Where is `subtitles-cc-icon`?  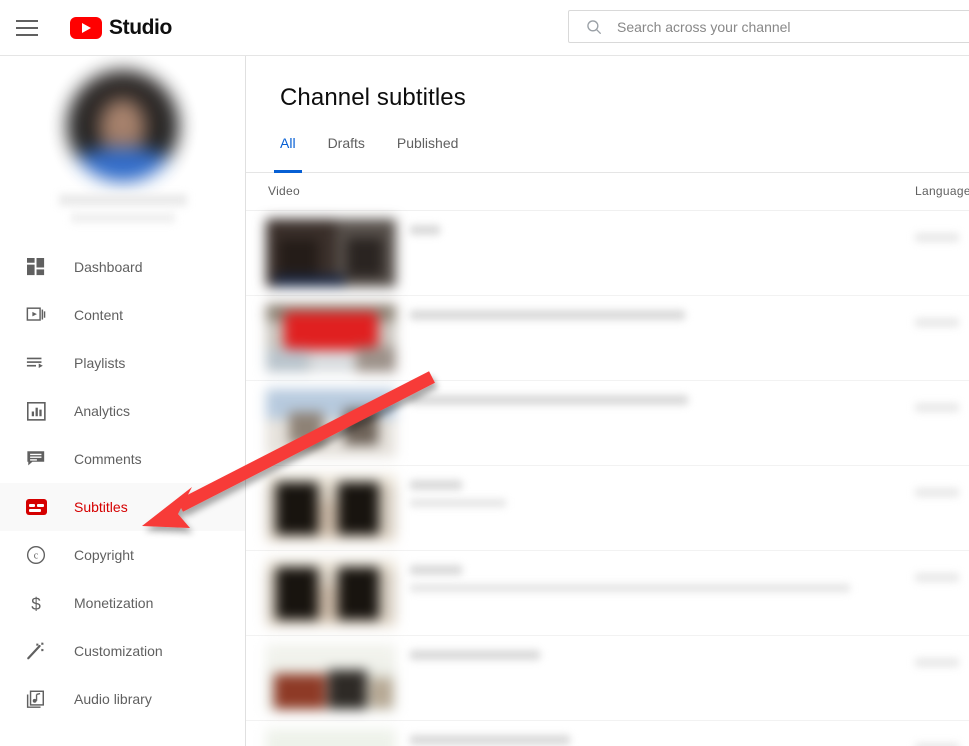
subtitles-cc-icon is located at coordinates (36, 507).